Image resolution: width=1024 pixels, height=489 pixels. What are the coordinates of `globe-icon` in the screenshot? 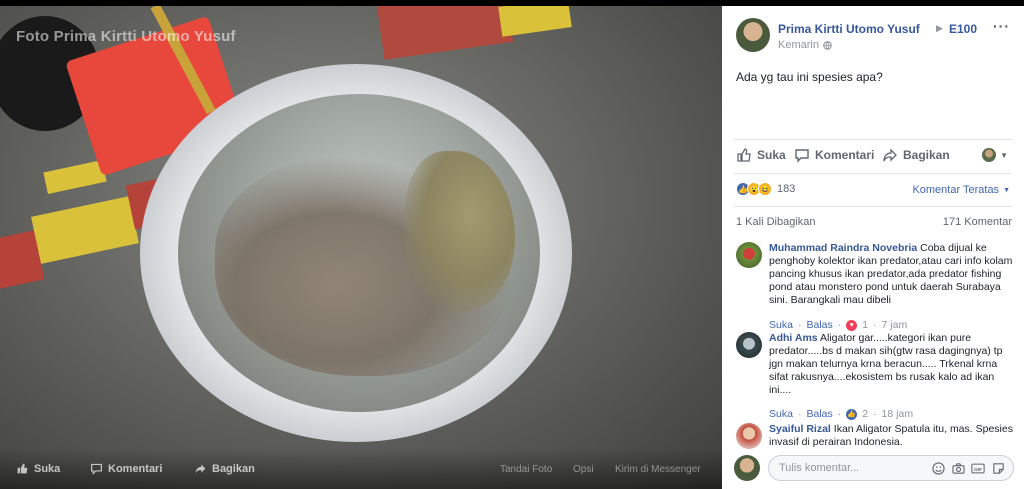 It's located at (827, 45).